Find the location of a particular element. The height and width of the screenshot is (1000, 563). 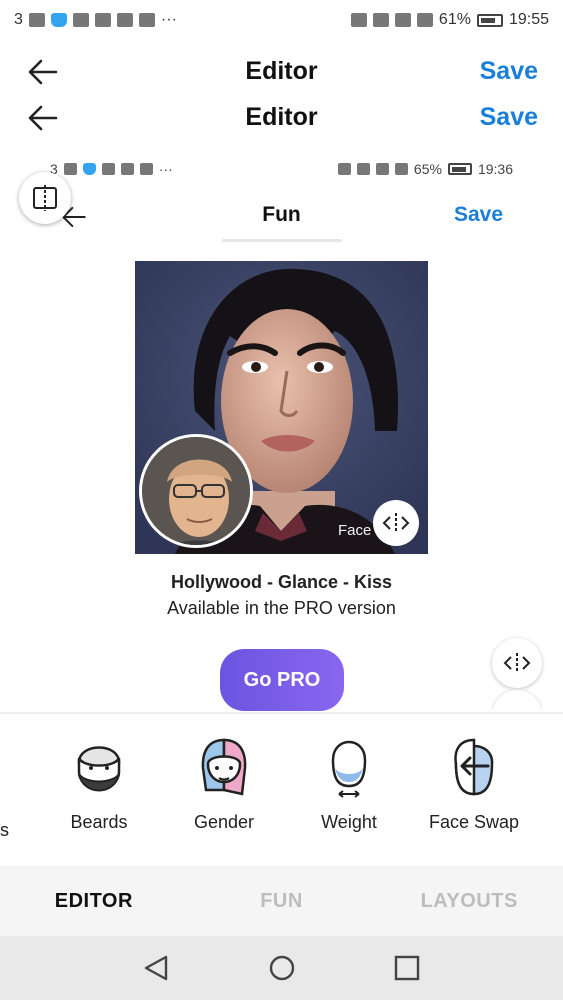

pro-feature-subtitle: Available in the PRO version is located at coordinates (281, 608).